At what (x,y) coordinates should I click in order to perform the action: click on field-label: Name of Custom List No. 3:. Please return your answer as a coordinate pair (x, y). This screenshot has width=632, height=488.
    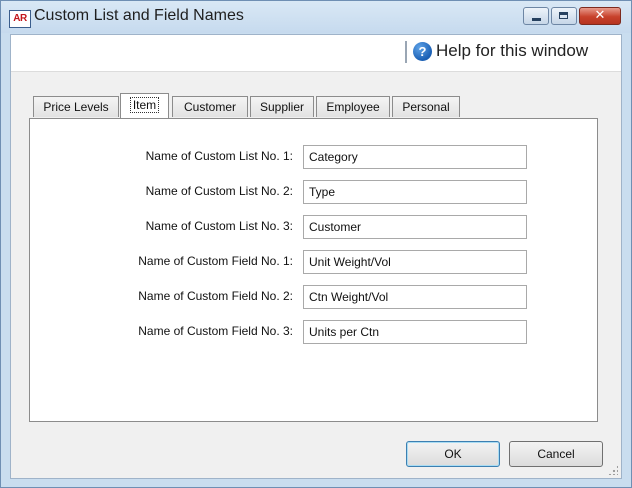
    Looking at the image, I should click on (219, 226).